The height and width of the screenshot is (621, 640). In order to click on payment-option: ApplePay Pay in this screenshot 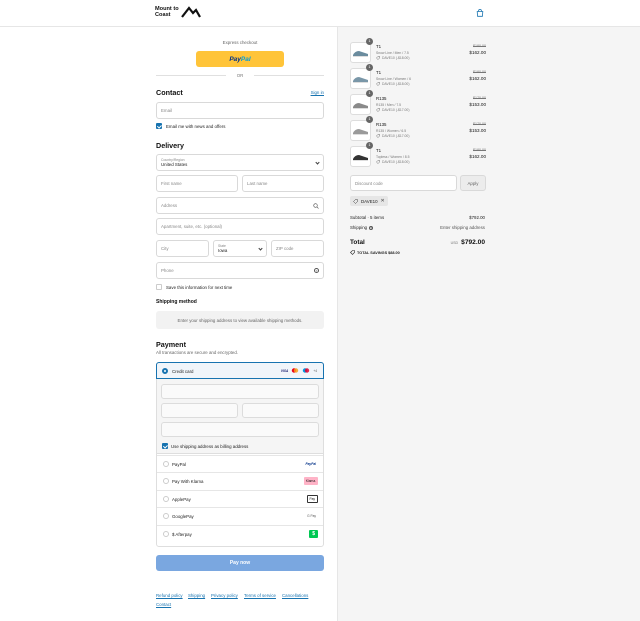, I will do `click(240, 498)`.